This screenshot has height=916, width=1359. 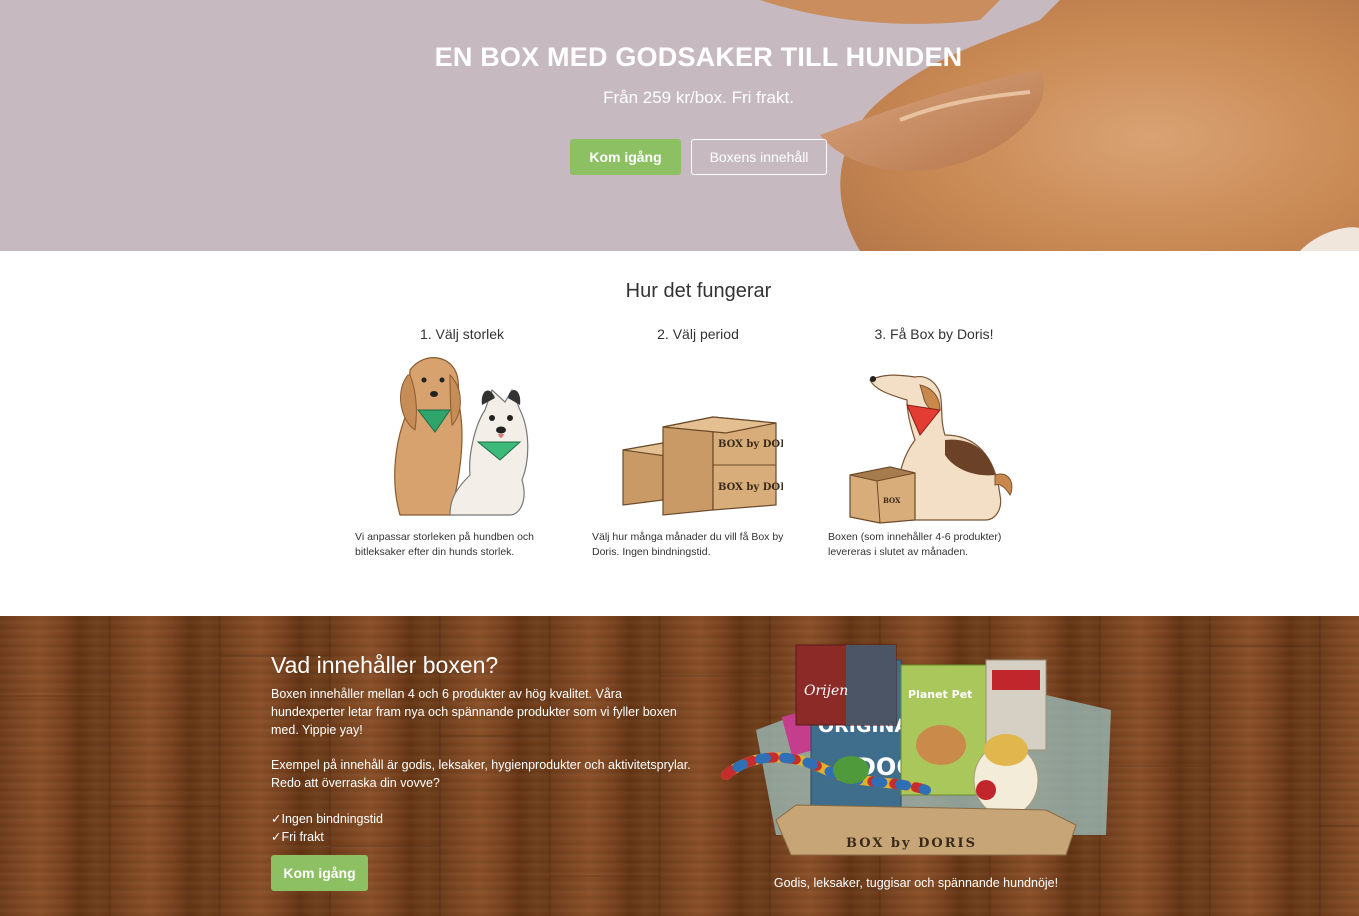 I want to click on product-label-orijen: Orijen, so click(x=826, y=691).